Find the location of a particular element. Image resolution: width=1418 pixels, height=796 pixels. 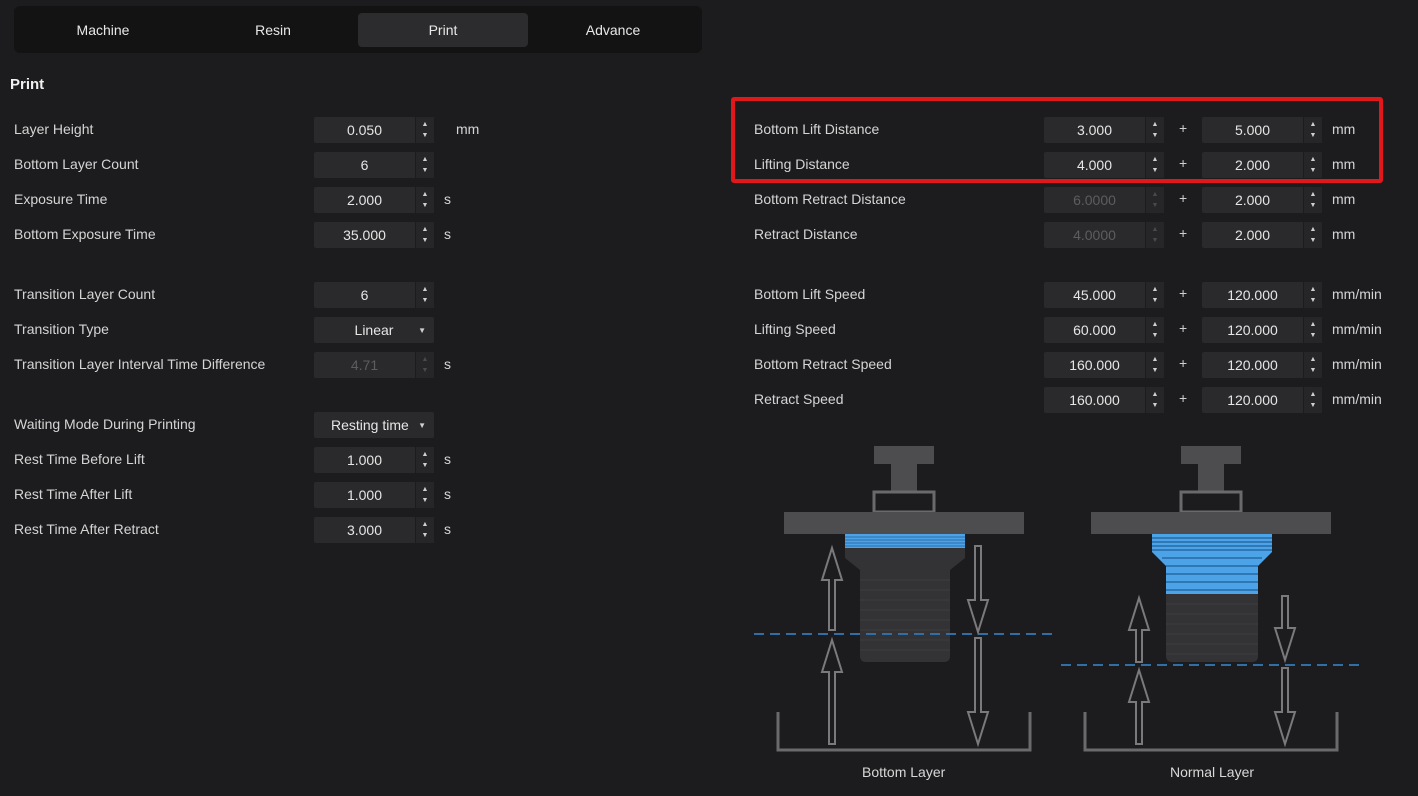

retract-speed-stepper-1: ▲ ▼ is located at coordinates (1154, 400).